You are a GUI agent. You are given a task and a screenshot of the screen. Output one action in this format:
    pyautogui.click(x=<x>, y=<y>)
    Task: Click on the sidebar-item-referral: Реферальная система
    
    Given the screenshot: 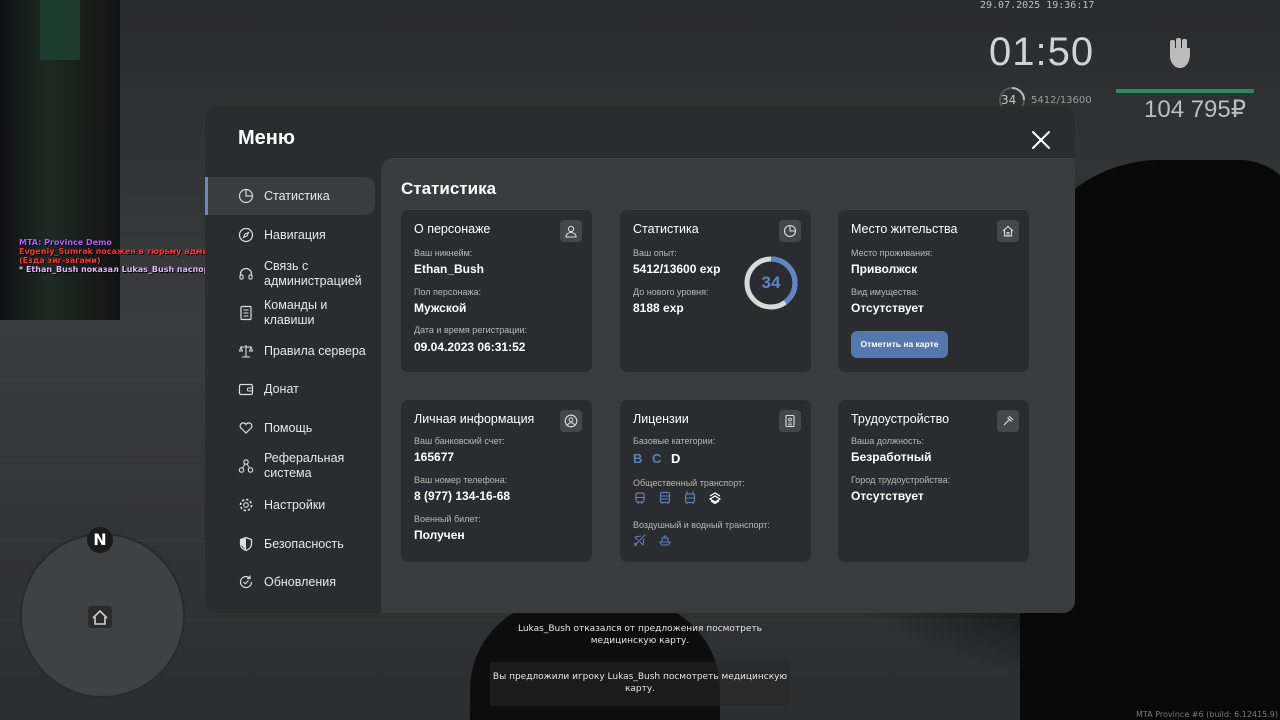 What is the action you would take?
    pyautogui.click(x=290, y=466)
    